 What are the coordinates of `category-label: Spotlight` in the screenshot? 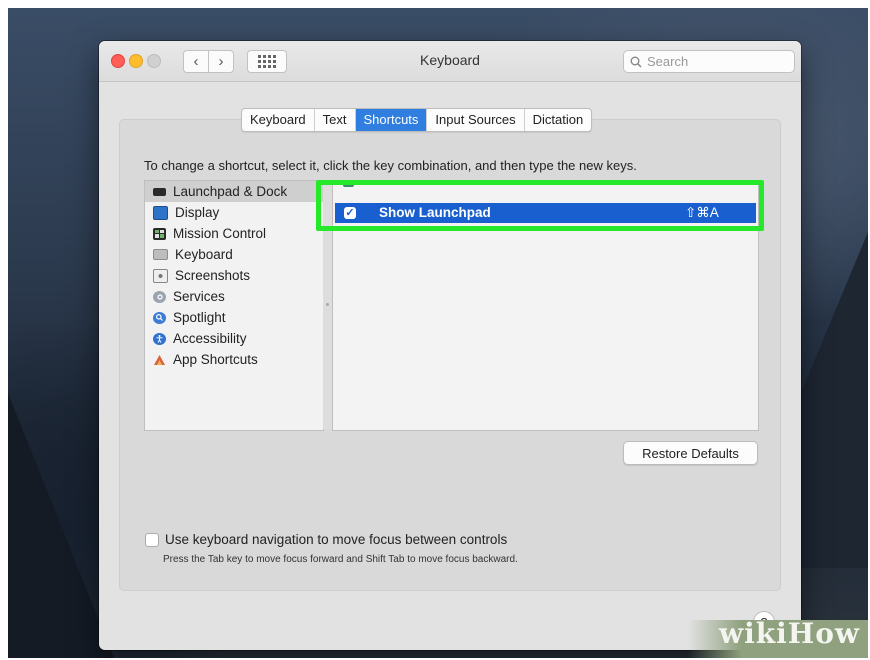 It's located at (199, 317).